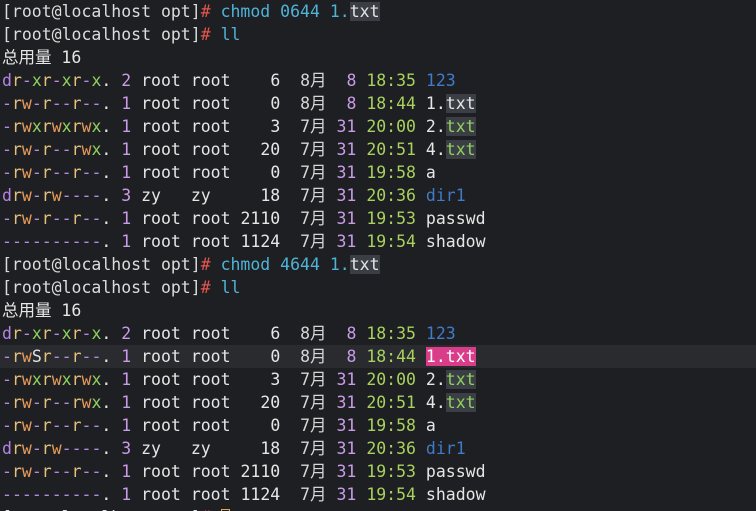 This screenshot has width=756, height=511. I want to click on time: 20:00, so click(391, 126).